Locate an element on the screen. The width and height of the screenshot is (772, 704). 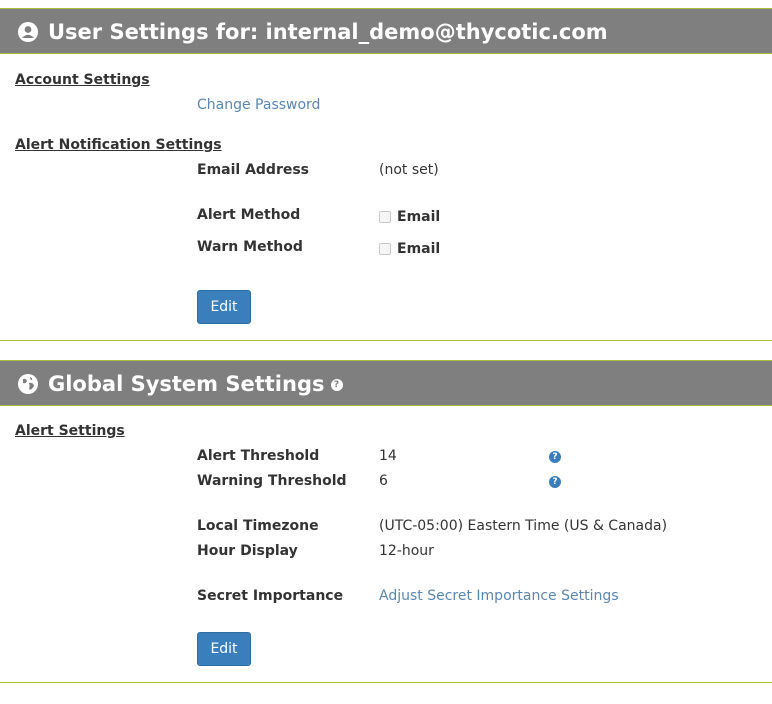
local-timezone-value: (UTC-05:00) Eastern Time (US & Canada) is located at coordinates (523, 526).